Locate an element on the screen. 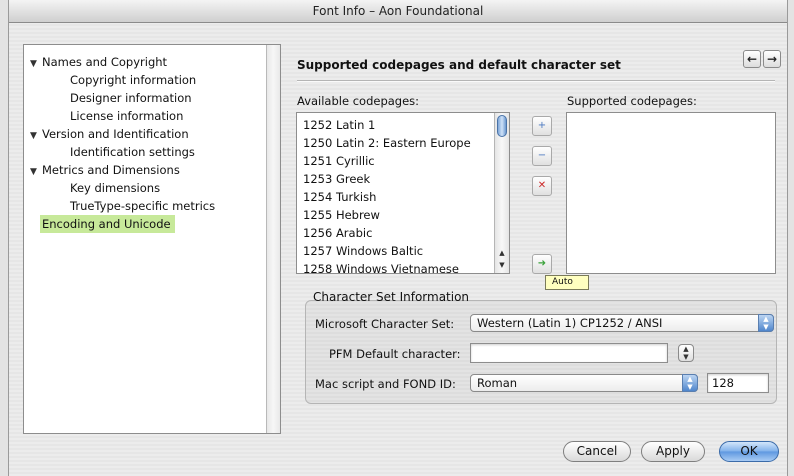  tree-item-label: Names and Copyright is located at coordinates (105, 62).